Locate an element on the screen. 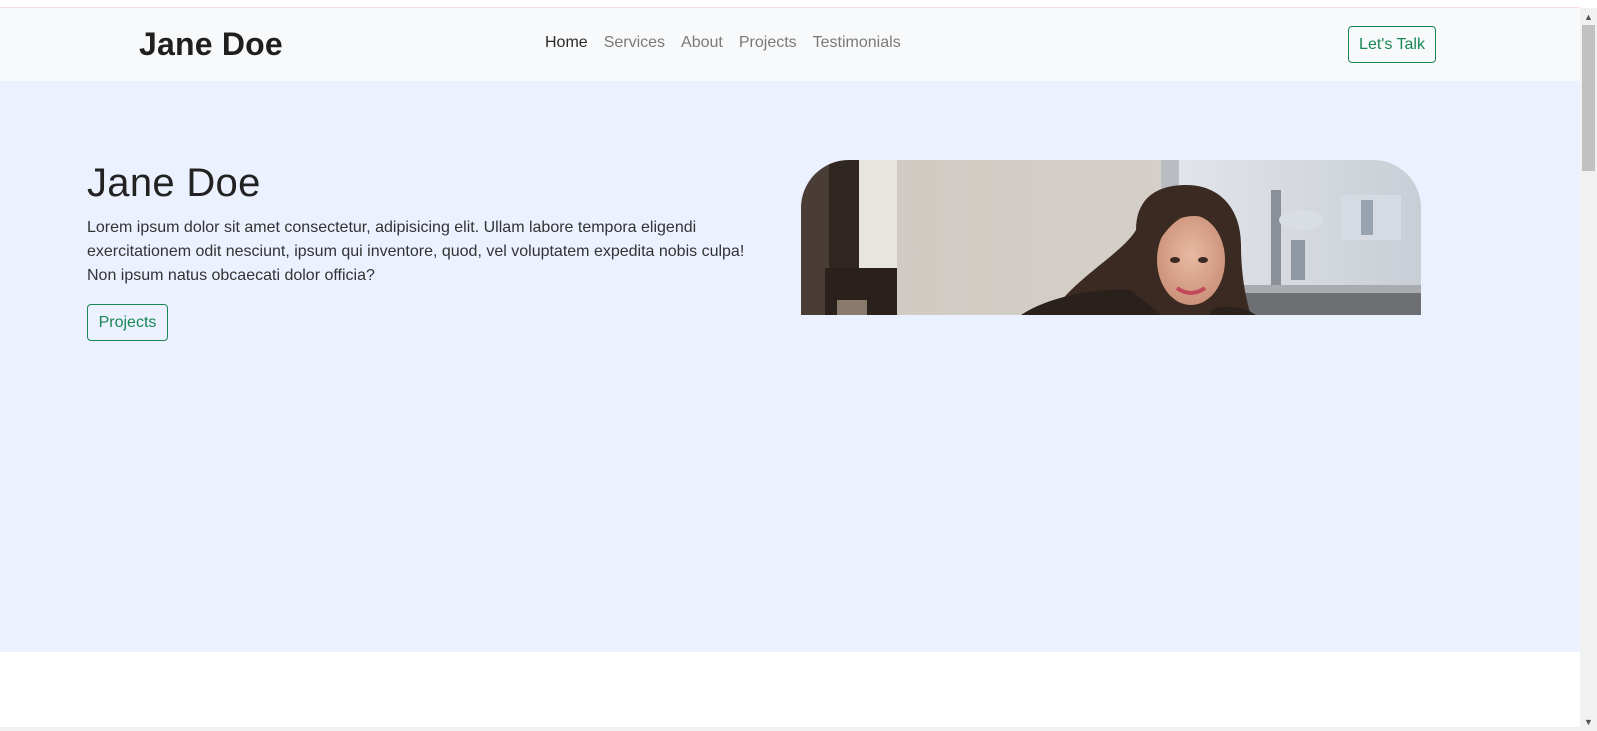 The image size is (1597, 731). lets-talk-button: Let's Talk is located at coordinates (1392, 44).